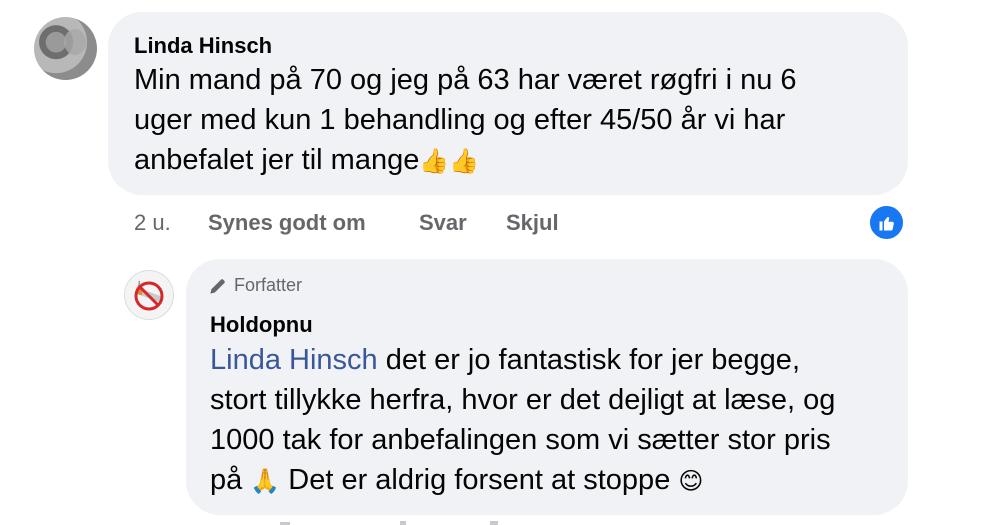 This screenshot has width=996, height=525. I want to click on author-badge: Forfatter, so click(255, 285).